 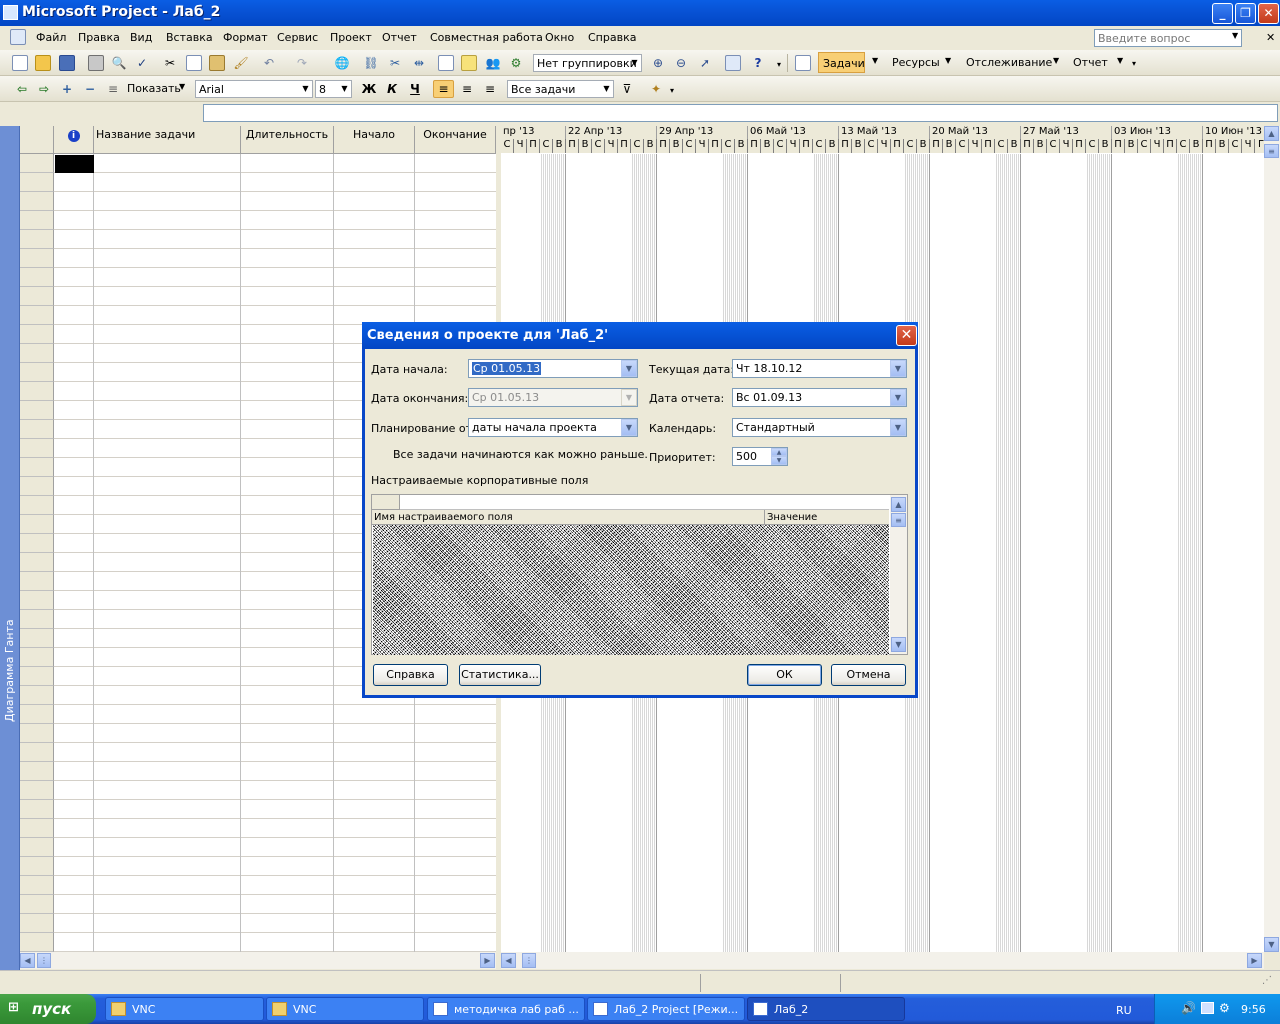 What do you see at coordinates (841, 62) in the screenshot?
I see `tasks-guide-button: Задачи` at bounding box center [841, 62].